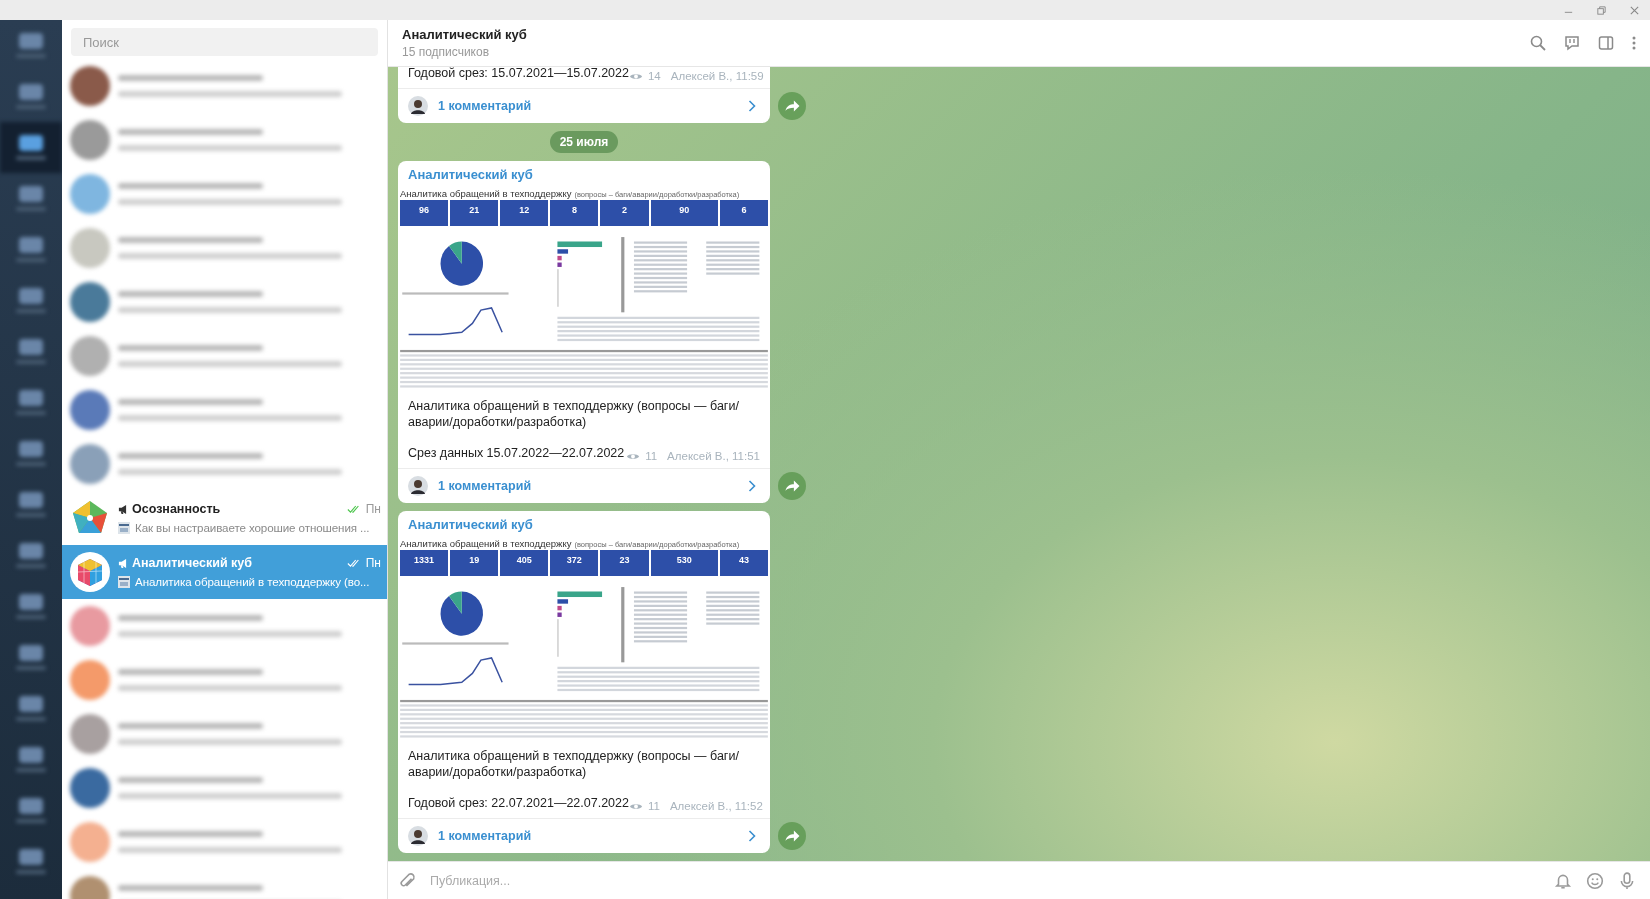 The width and height of the screenshot is (1650, 899). Describe the element at coordinates (516, 453) in the screenshot. I see `message-text: Срез данных 15.07.2022—22.07.2022` at that location.